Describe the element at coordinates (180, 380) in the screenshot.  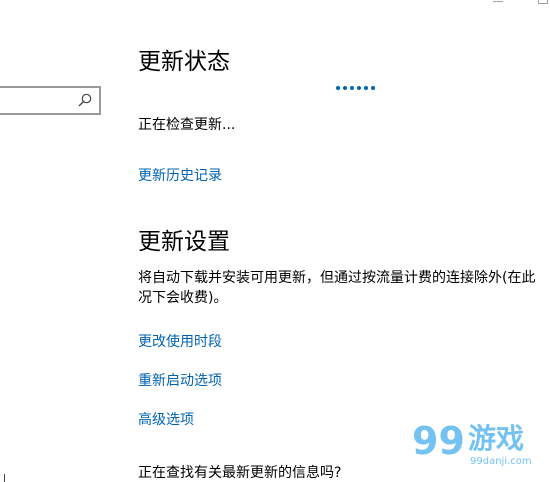
I see `restart-options-link: 重新启动选项` at that location.